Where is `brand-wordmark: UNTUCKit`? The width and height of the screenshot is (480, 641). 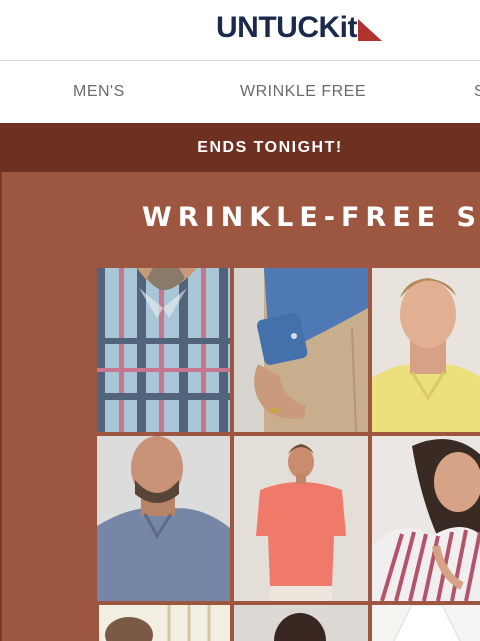 brand-wordmark: UNTUCKit is located at coordinates (286, 27).